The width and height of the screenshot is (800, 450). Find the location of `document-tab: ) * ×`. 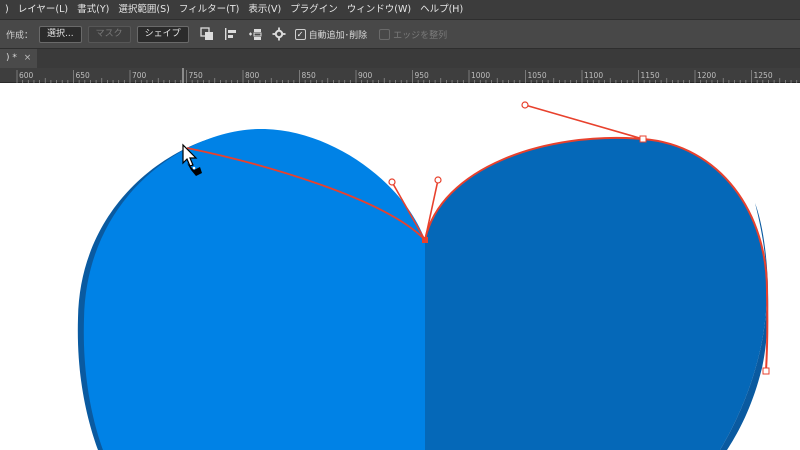

document-tab: ) * × is located at coordinates (19, 58).